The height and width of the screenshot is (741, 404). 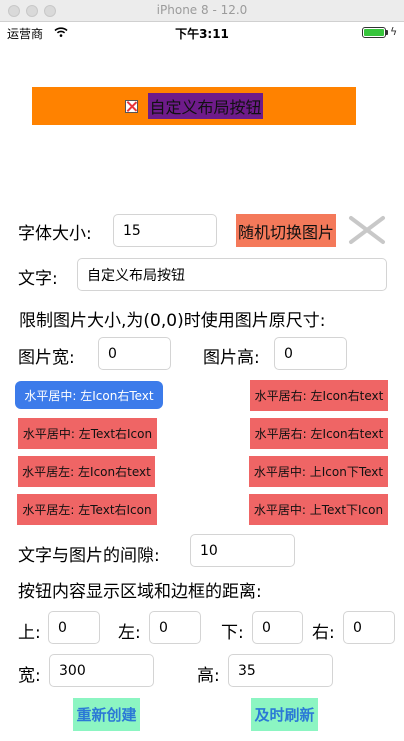 I want to click on inset-left-label: 左:, so click(x=129, y=633).